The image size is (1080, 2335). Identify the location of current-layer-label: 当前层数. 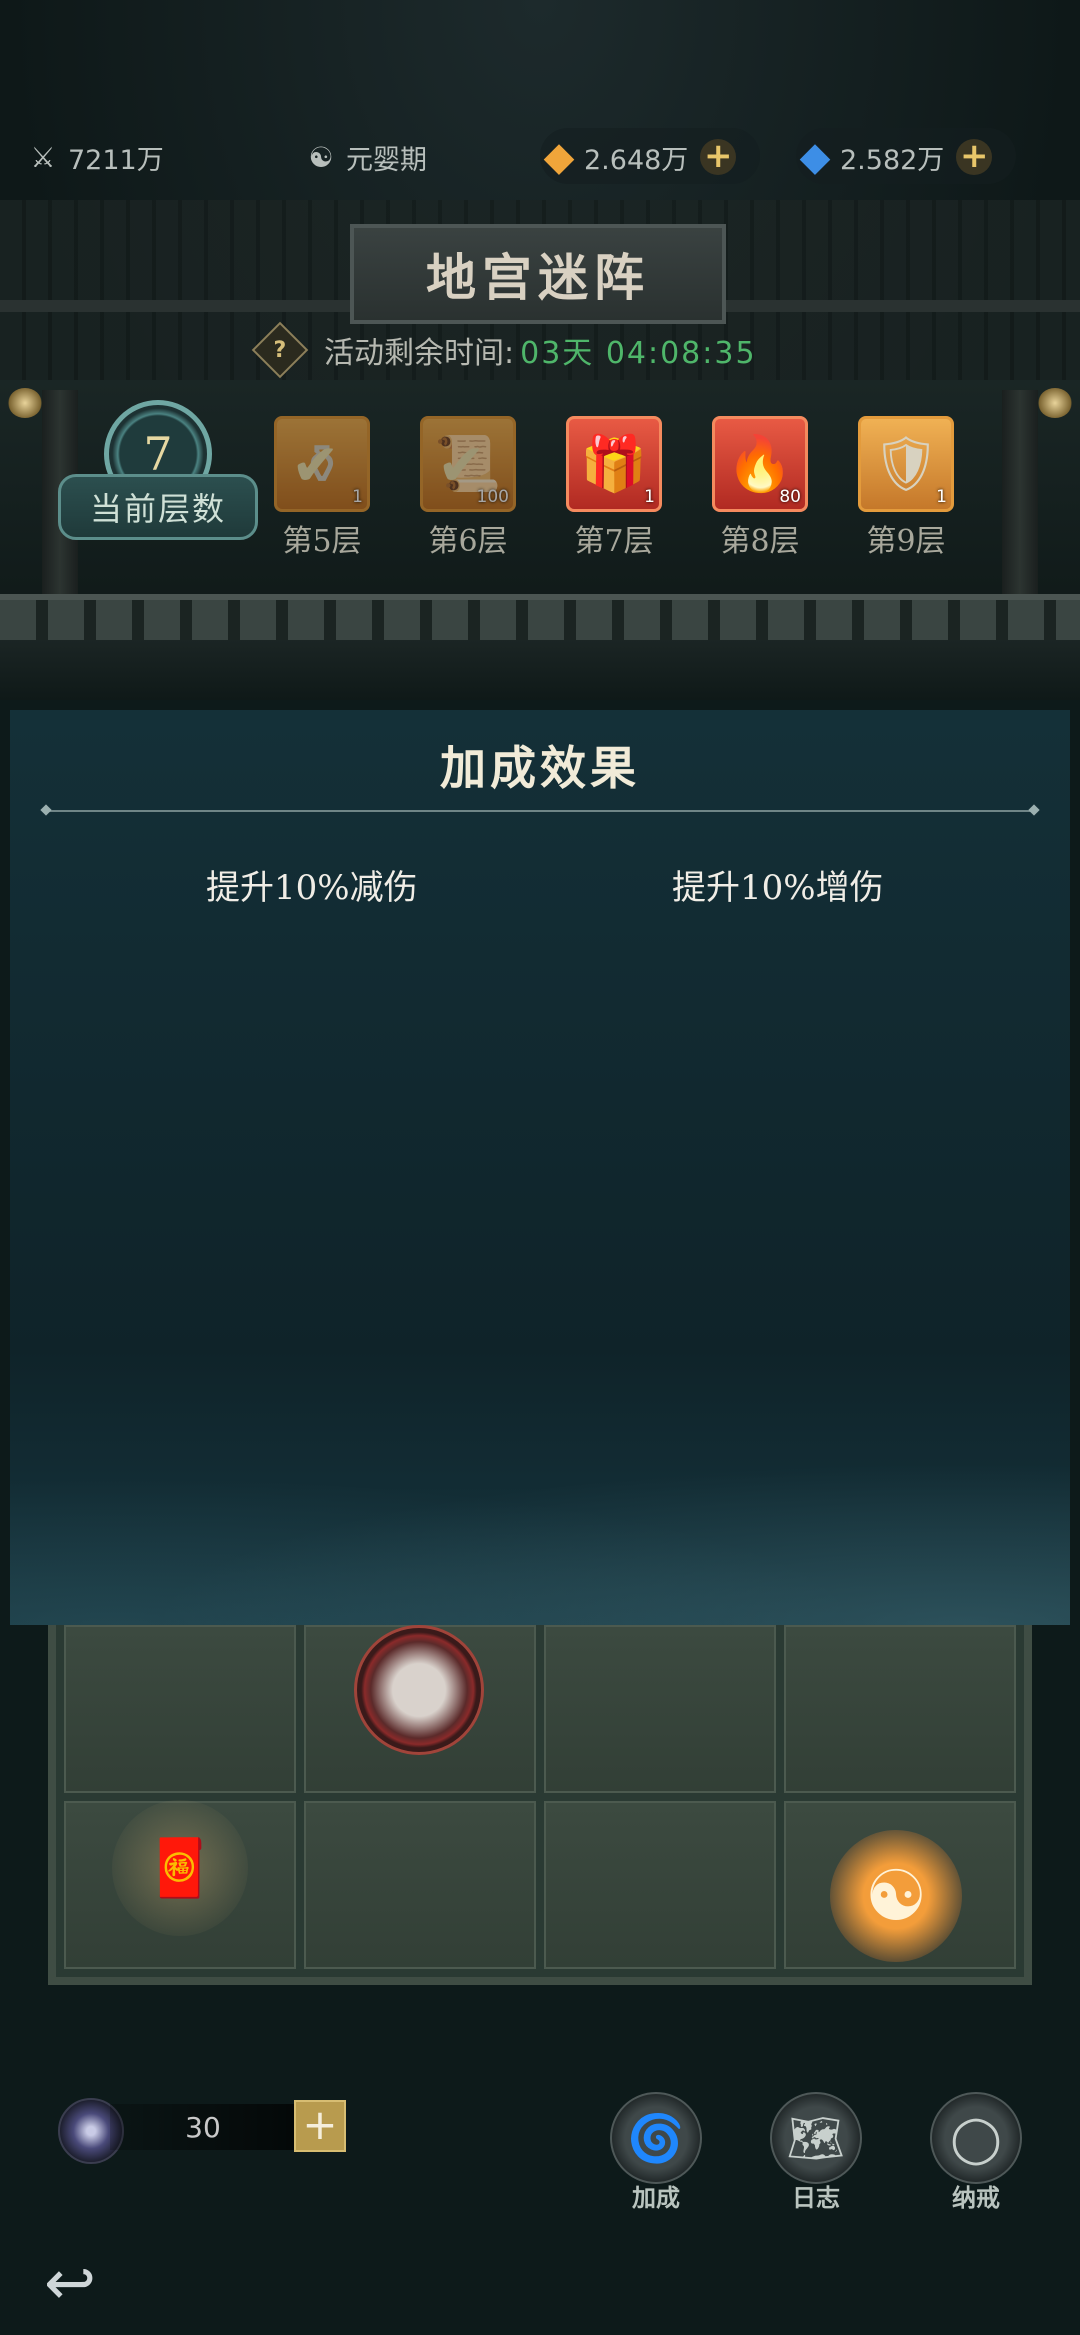
(158, 507).